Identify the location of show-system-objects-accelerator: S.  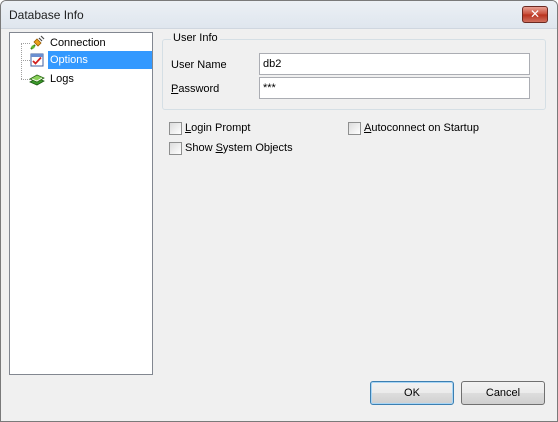
(219, 148).